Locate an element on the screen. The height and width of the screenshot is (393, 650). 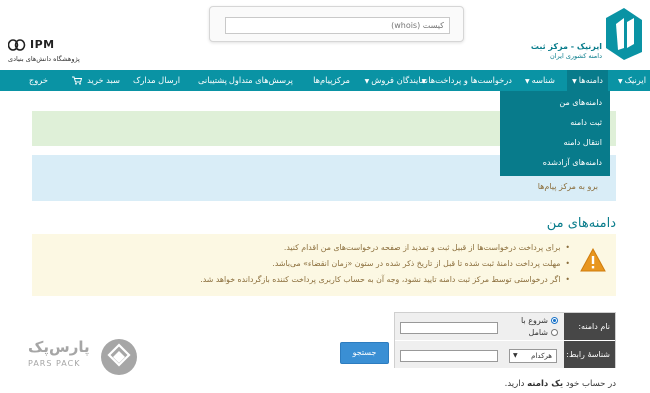
domain-name-label: نام دامنه: is located at coordinates (589, 326).